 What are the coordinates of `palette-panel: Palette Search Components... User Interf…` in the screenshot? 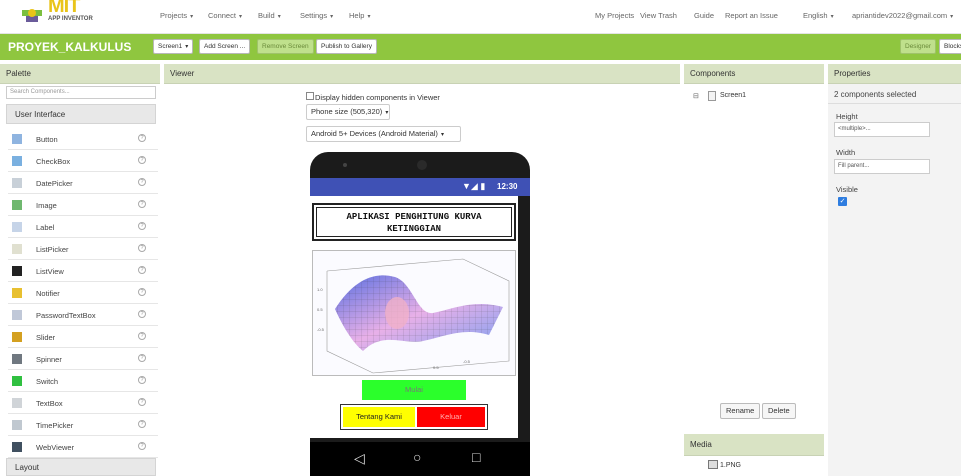 It's located at (80, 270).